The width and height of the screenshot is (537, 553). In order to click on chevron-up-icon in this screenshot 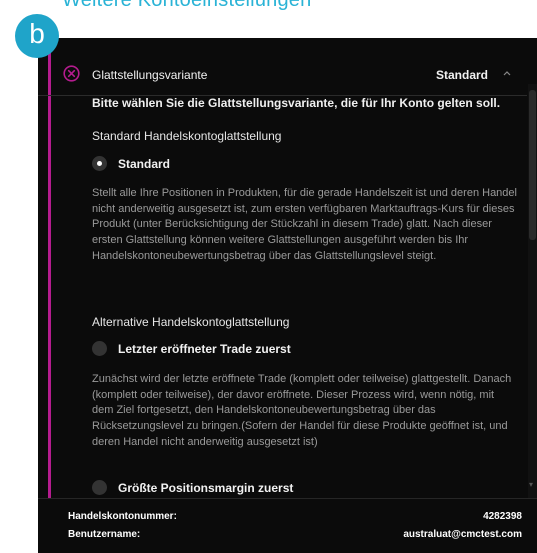, I will do `click(507, 73)`.